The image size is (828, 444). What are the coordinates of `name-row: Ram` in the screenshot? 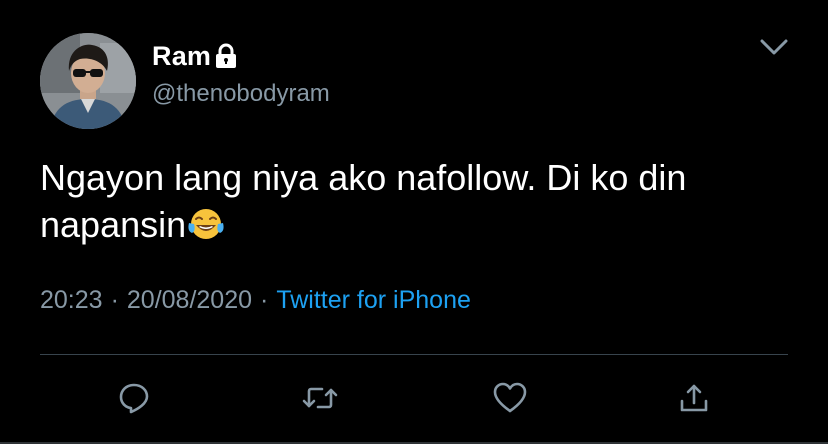 It's located at (195, 56).